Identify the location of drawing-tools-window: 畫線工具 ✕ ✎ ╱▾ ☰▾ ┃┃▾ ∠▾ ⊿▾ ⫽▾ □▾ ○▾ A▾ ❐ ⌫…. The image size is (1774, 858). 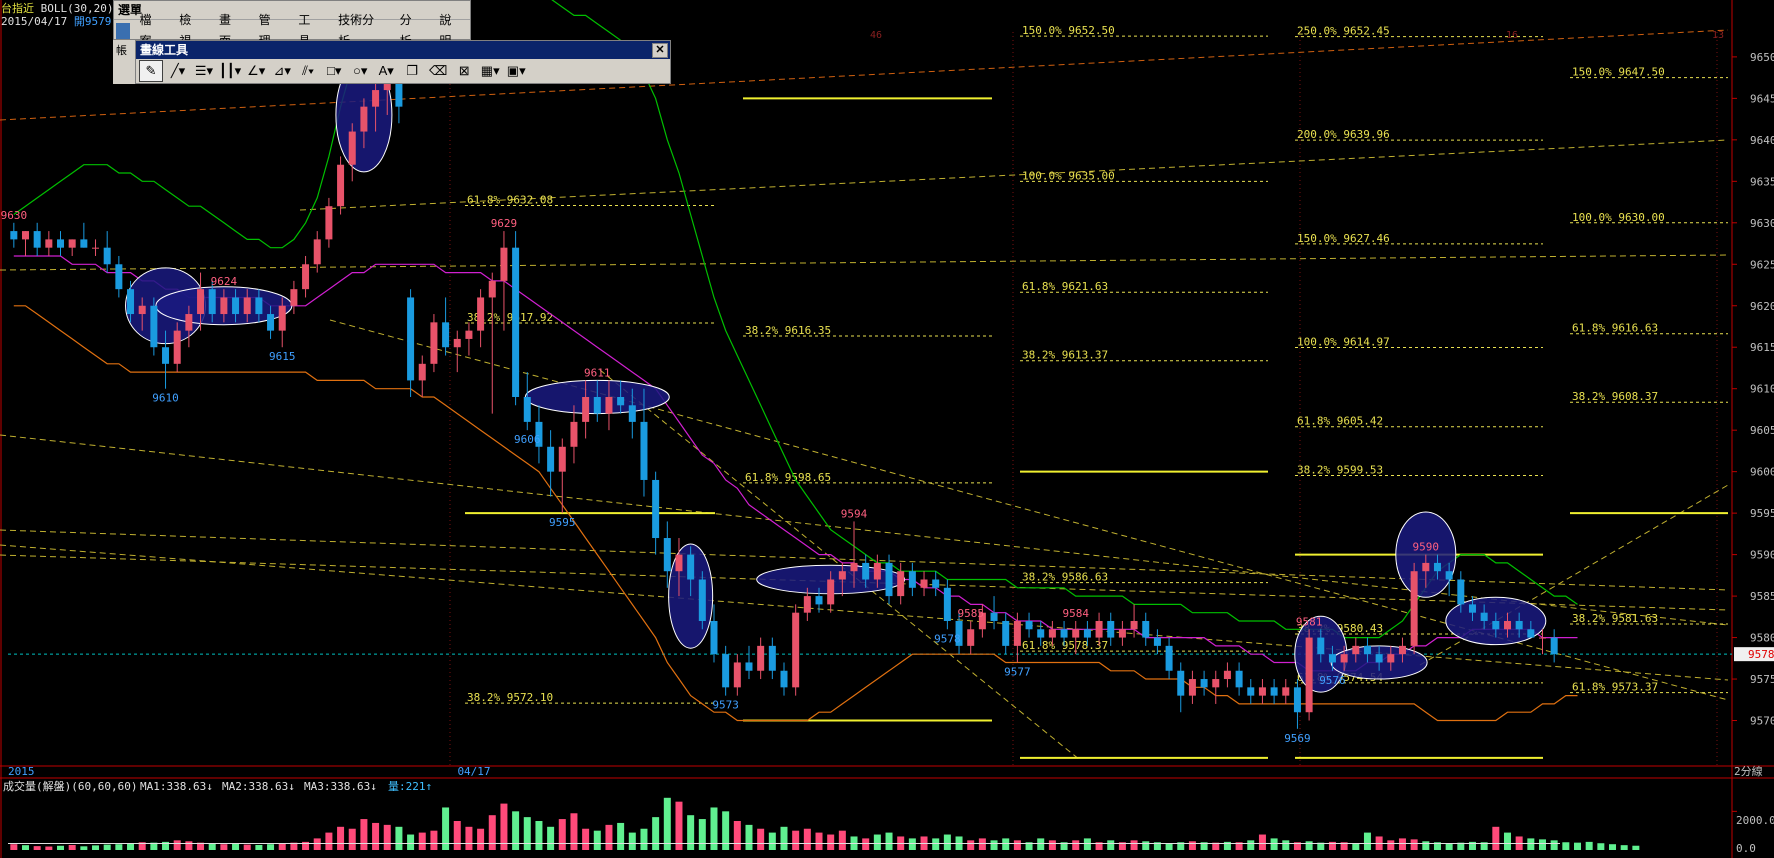
(403, 62).